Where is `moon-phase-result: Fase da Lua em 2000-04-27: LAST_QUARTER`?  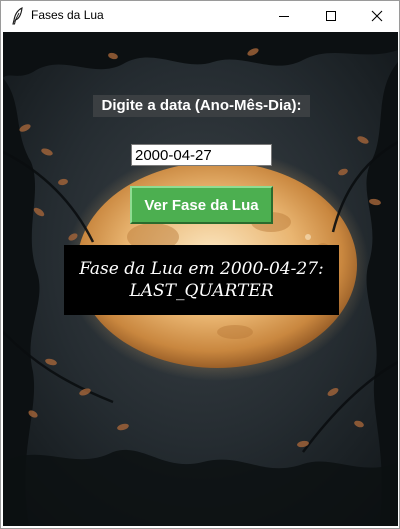 moon-phase-result: Fase da Lua em 2000-04-27: LAST_QUARTER is located at coordinates (201, 280).